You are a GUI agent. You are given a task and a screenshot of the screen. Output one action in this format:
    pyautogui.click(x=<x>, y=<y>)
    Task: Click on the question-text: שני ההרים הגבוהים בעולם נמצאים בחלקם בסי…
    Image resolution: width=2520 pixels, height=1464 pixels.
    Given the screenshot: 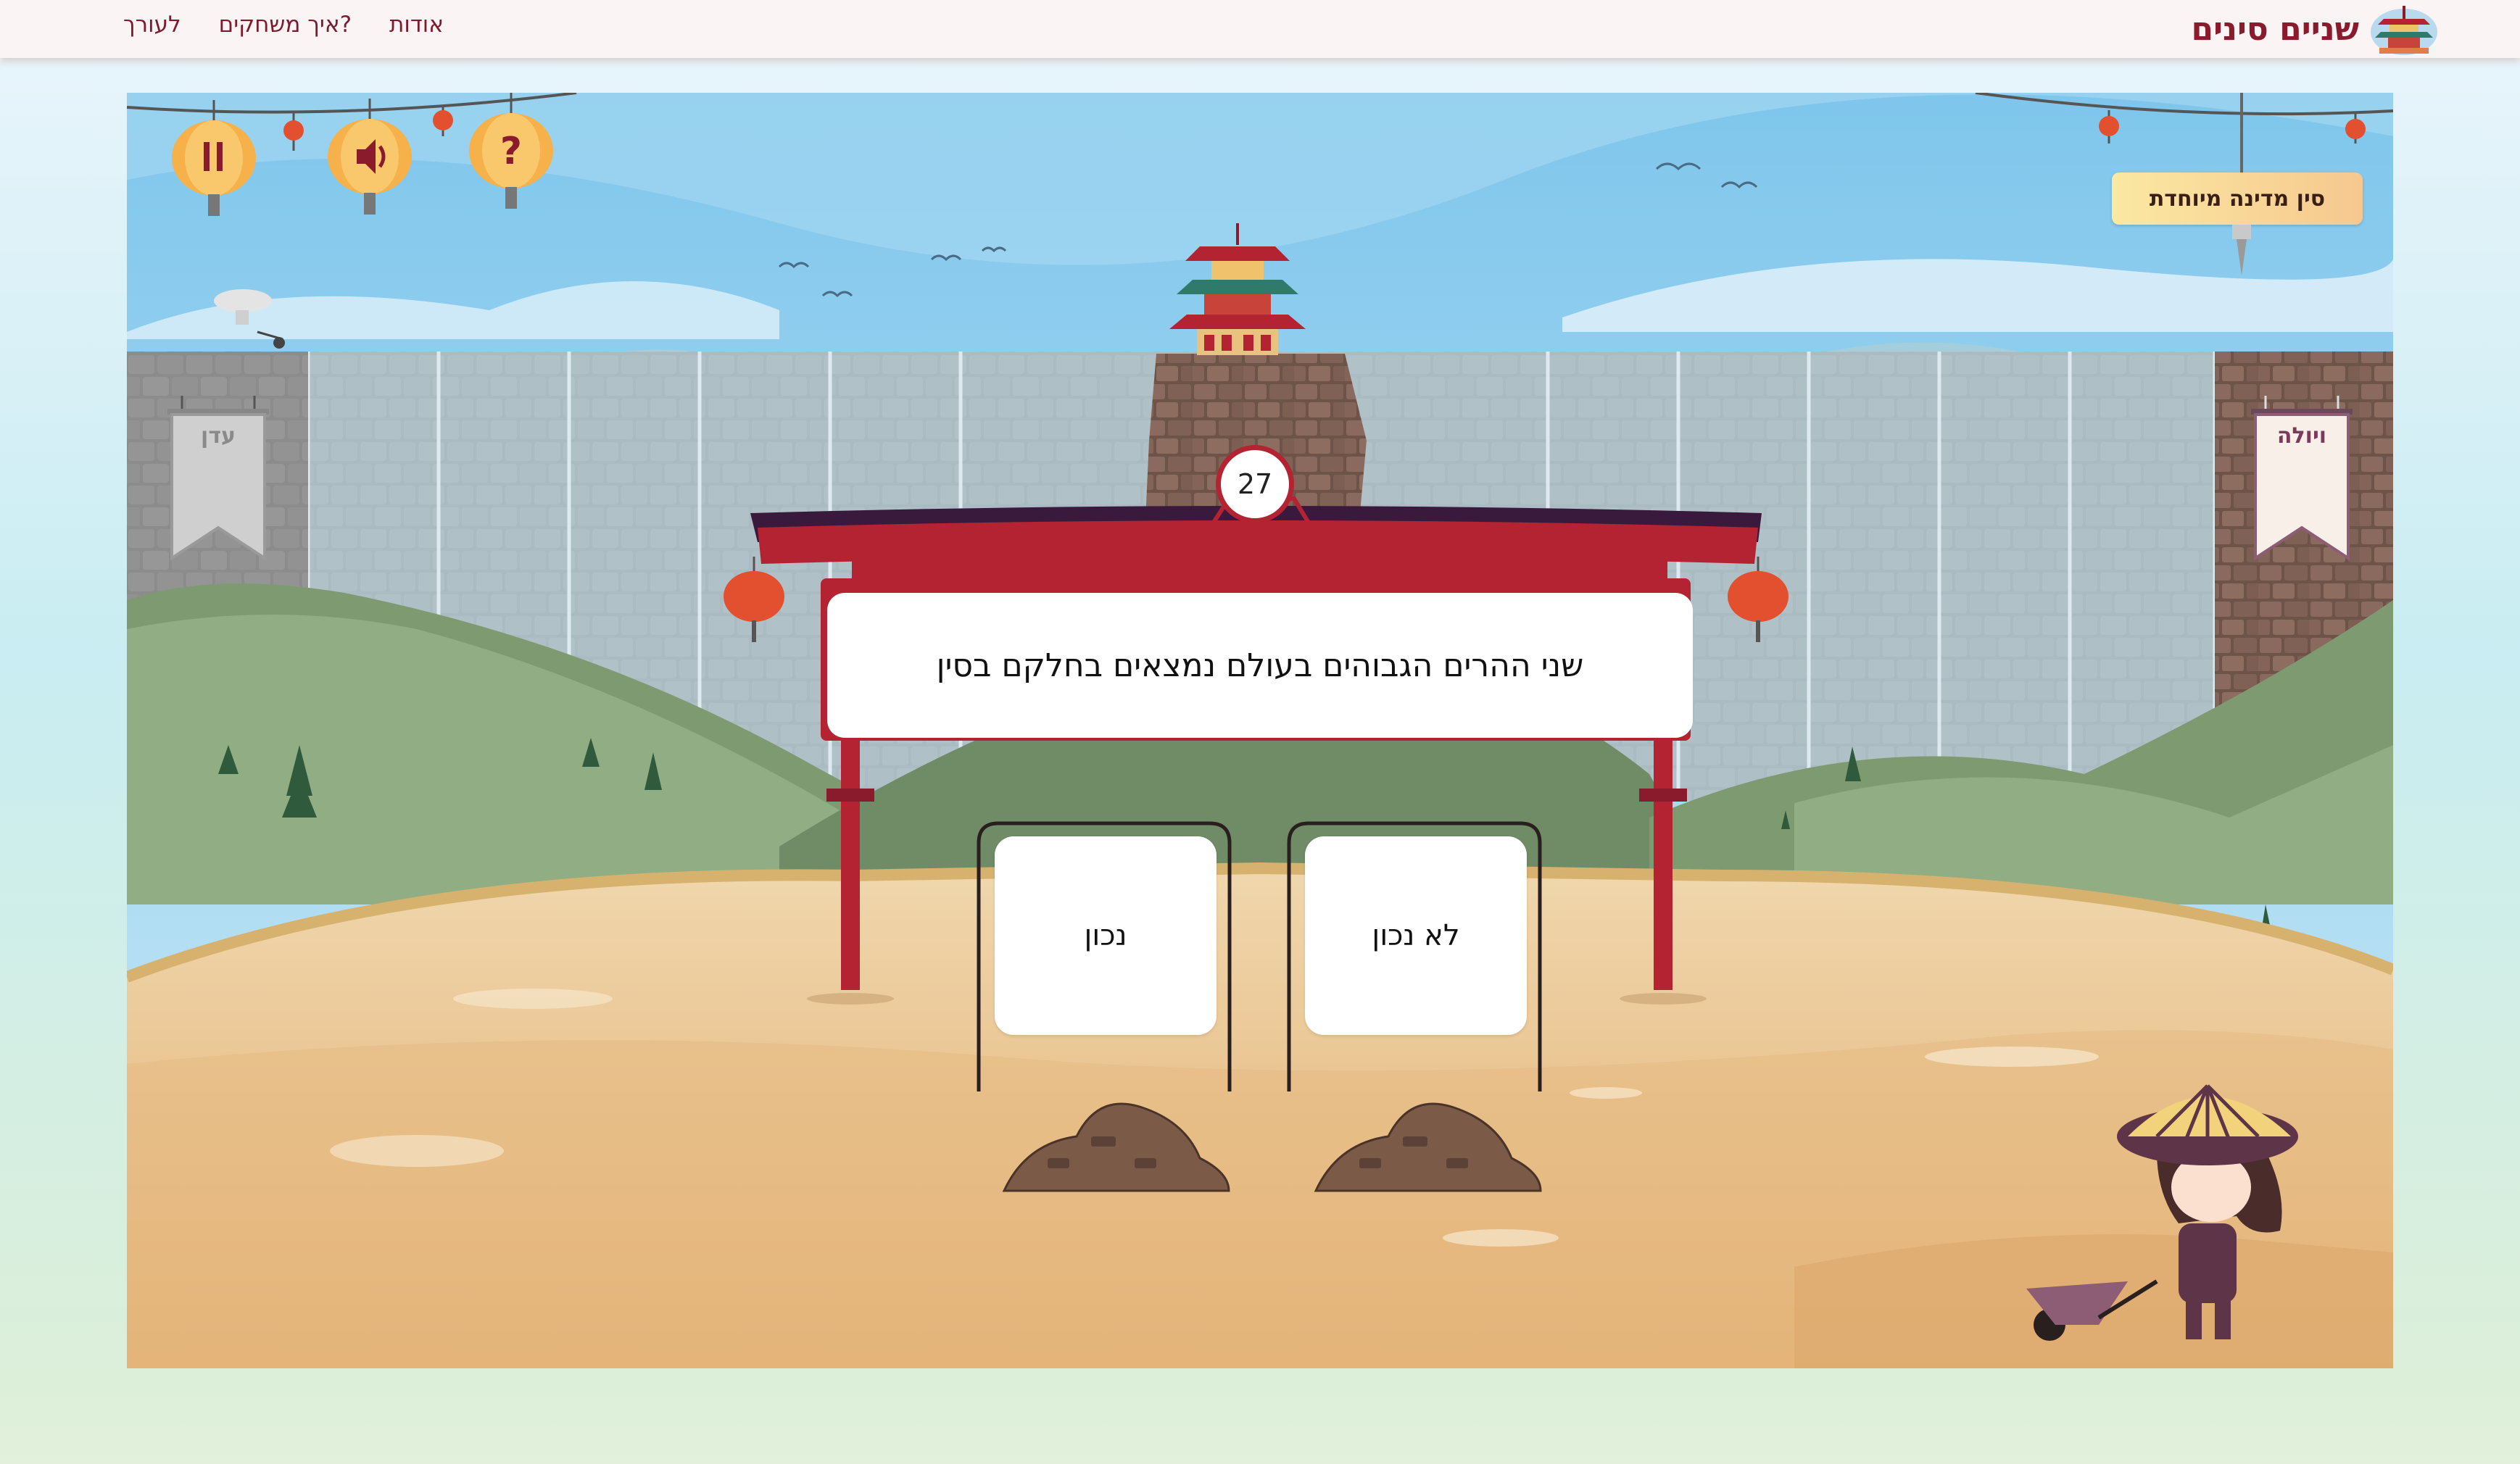 What is the action you would take?
    pyautogui.click(x=1260, y=665)
    